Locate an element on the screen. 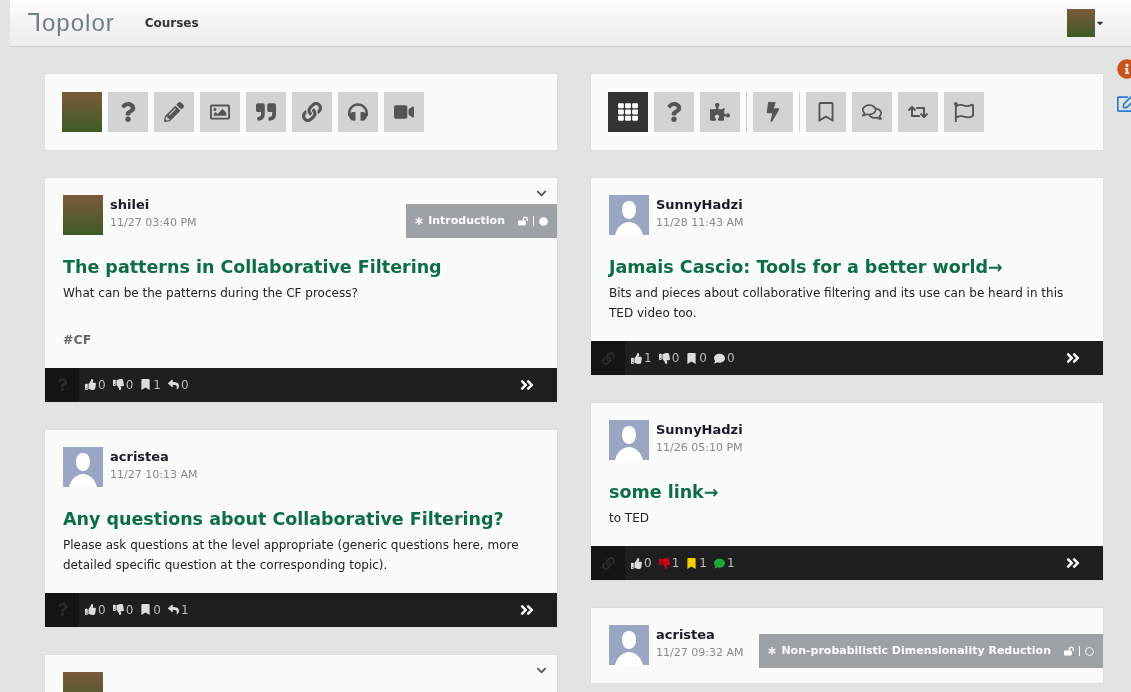 This screenshot has width=1131, height=692. post-time: 11/28 11:43 AM is located at coordinates (700, 223).